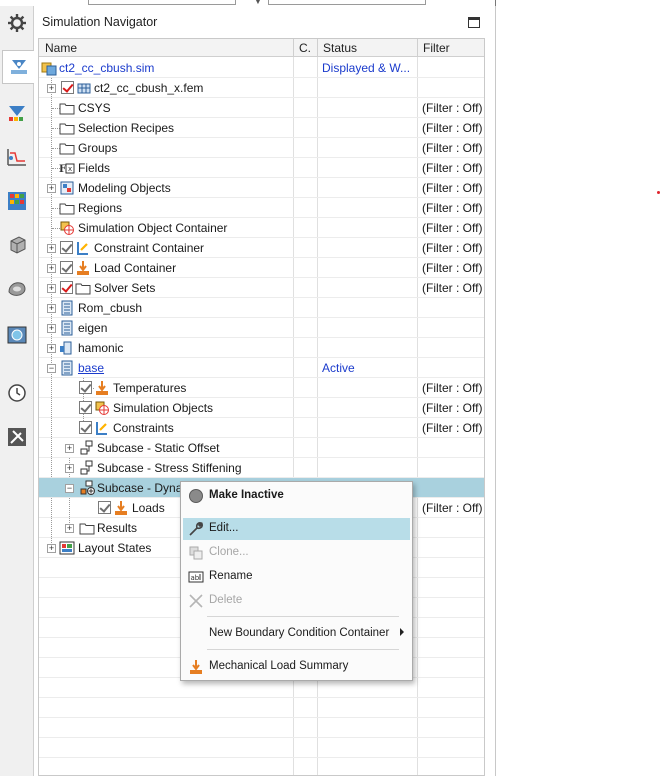 The image size is (662, 776). I want to click on tree-row-subcase-stress-stiffening: + Subcase - Stress Stiffening, so click(261, 468).